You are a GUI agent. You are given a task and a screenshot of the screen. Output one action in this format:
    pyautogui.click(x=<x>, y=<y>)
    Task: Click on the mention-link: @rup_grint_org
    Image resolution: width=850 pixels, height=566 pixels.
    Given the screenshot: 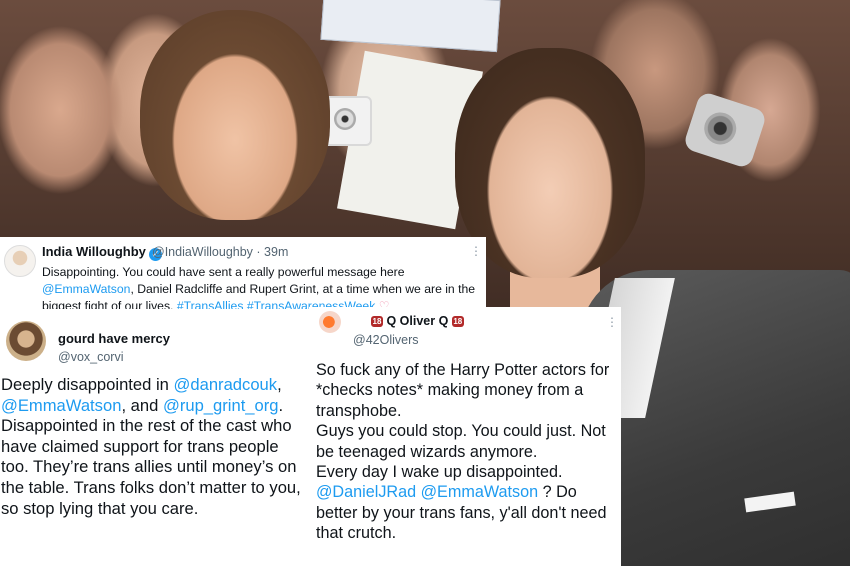 What is the action you would take?
    pyautogui.click(x=221, y=405)
    